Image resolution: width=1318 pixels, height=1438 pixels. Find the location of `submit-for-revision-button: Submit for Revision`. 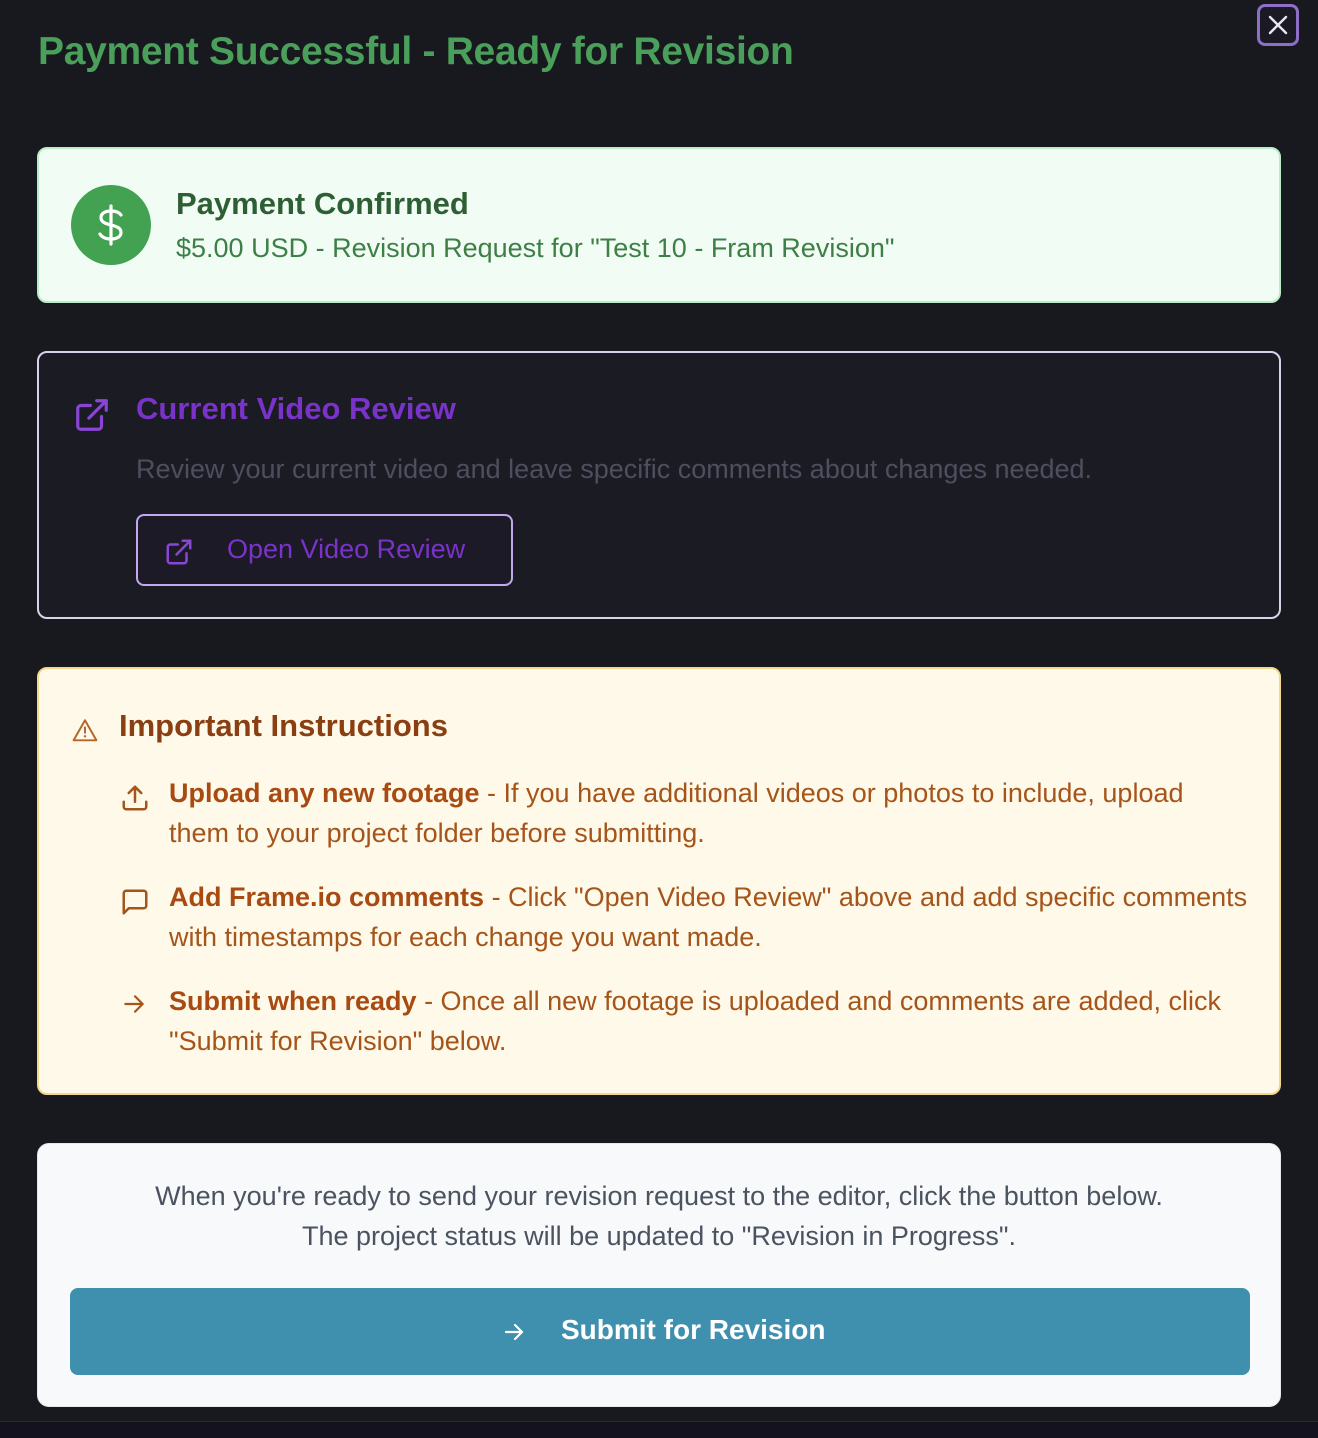

submit-for-revision-button: Submit for Revision is located at coordinates (660, 1331).